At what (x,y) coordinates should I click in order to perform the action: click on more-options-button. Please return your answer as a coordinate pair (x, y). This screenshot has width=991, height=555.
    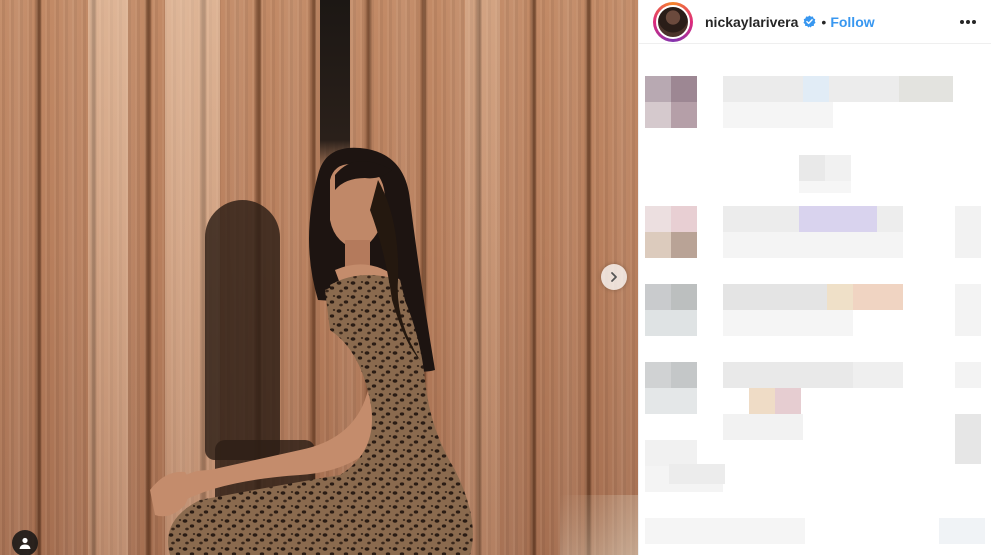
    Looking at the image, I should click on (968, 22).